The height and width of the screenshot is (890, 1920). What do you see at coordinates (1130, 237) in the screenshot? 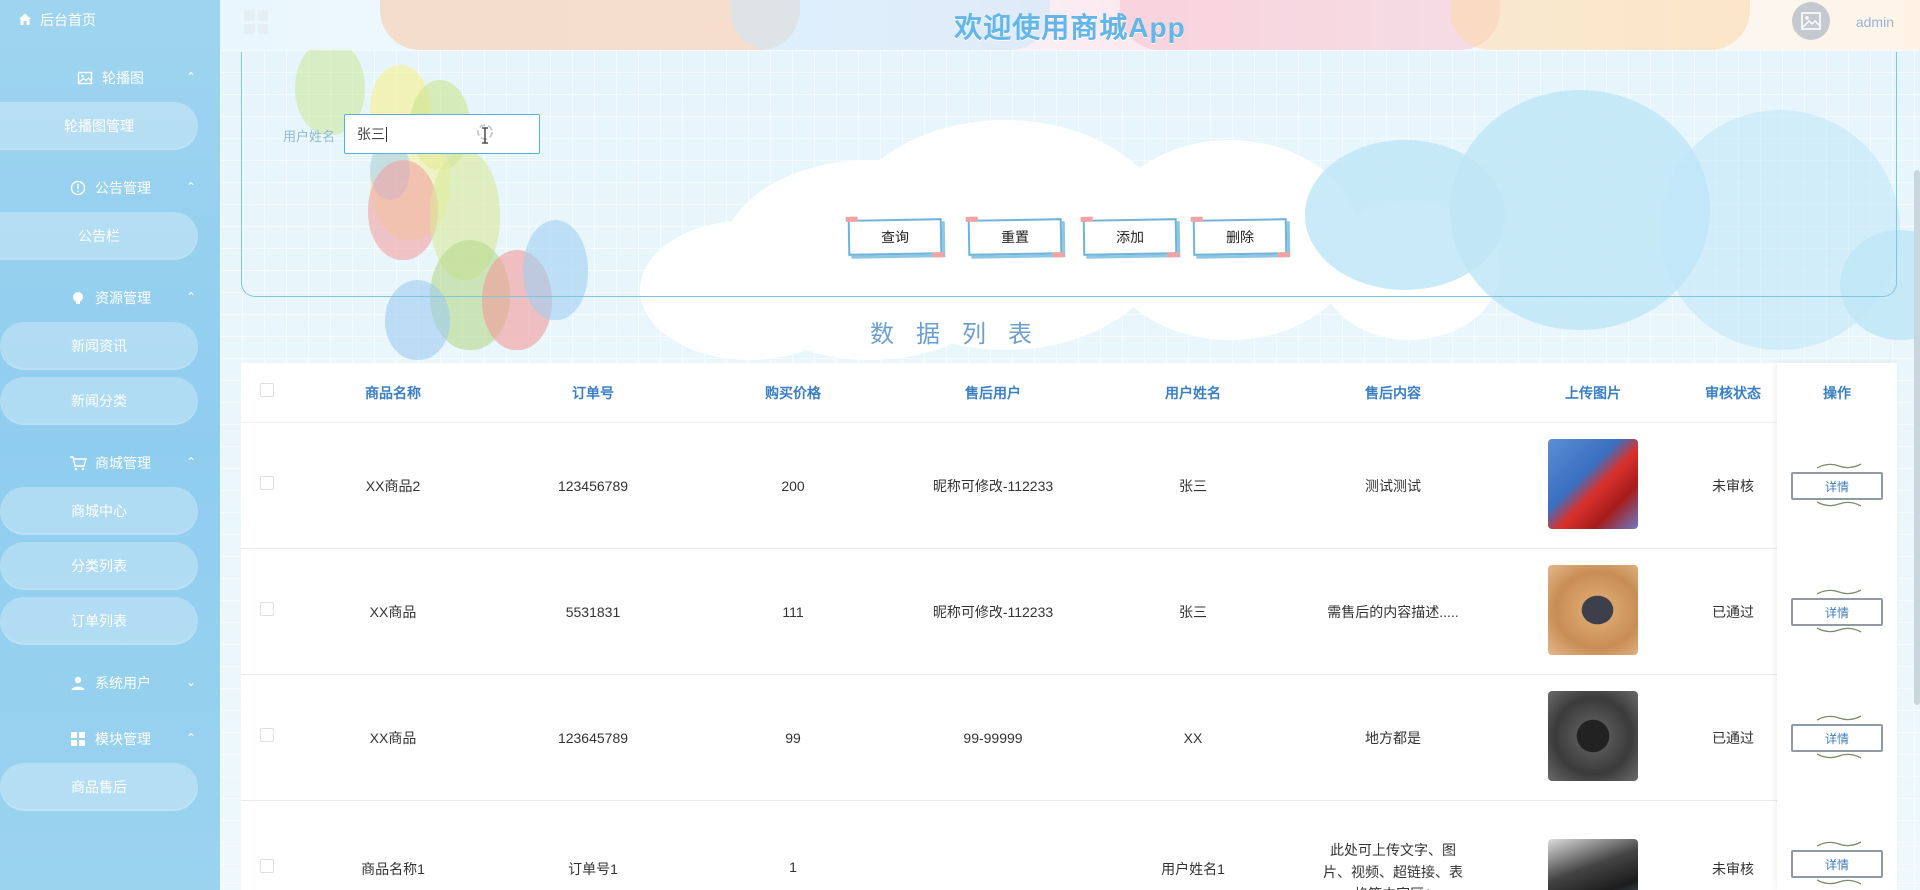
I see `add-button: 添加` at bounding box center [1130, 237].